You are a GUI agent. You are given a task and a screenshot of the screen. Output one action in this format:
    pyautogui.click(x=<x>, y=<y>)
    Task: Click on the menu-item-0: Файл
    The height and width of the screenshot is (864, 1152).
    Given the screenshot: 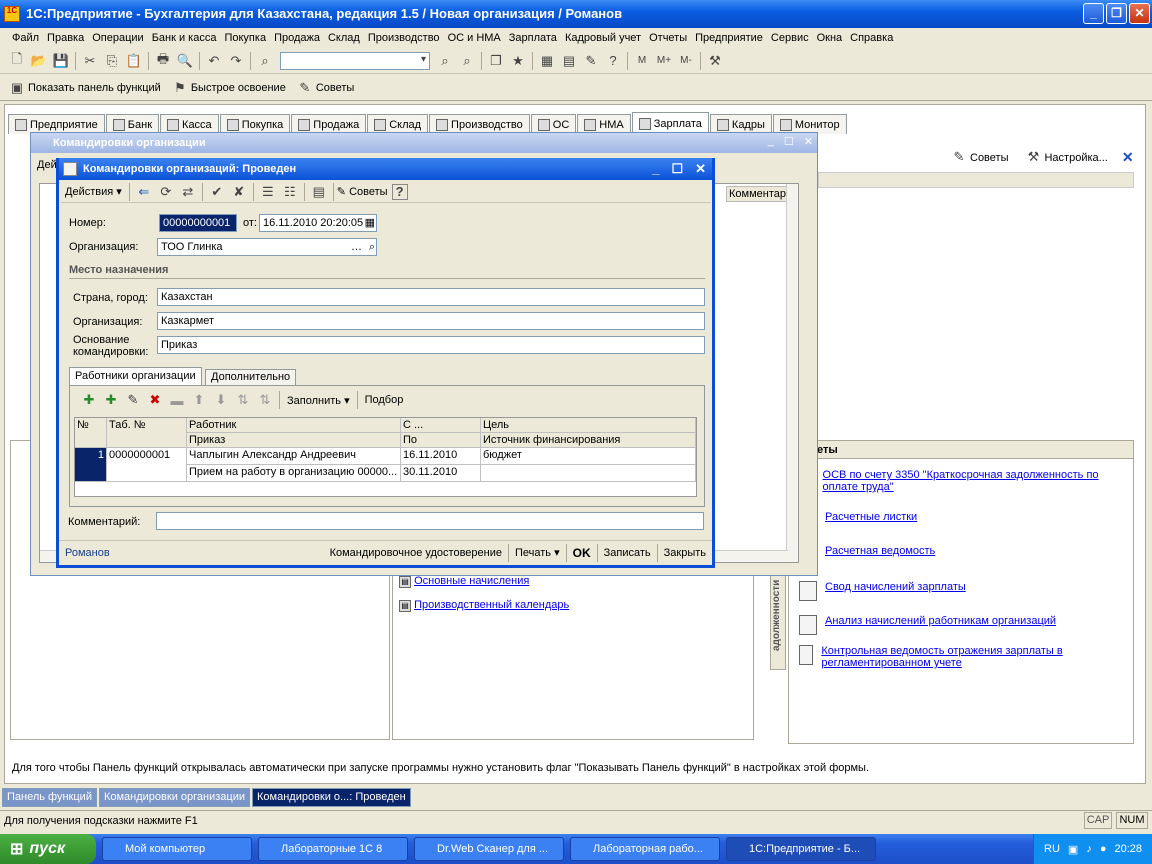 What is the action you would take?
    pyautogui.click(x=25, y=38)
    